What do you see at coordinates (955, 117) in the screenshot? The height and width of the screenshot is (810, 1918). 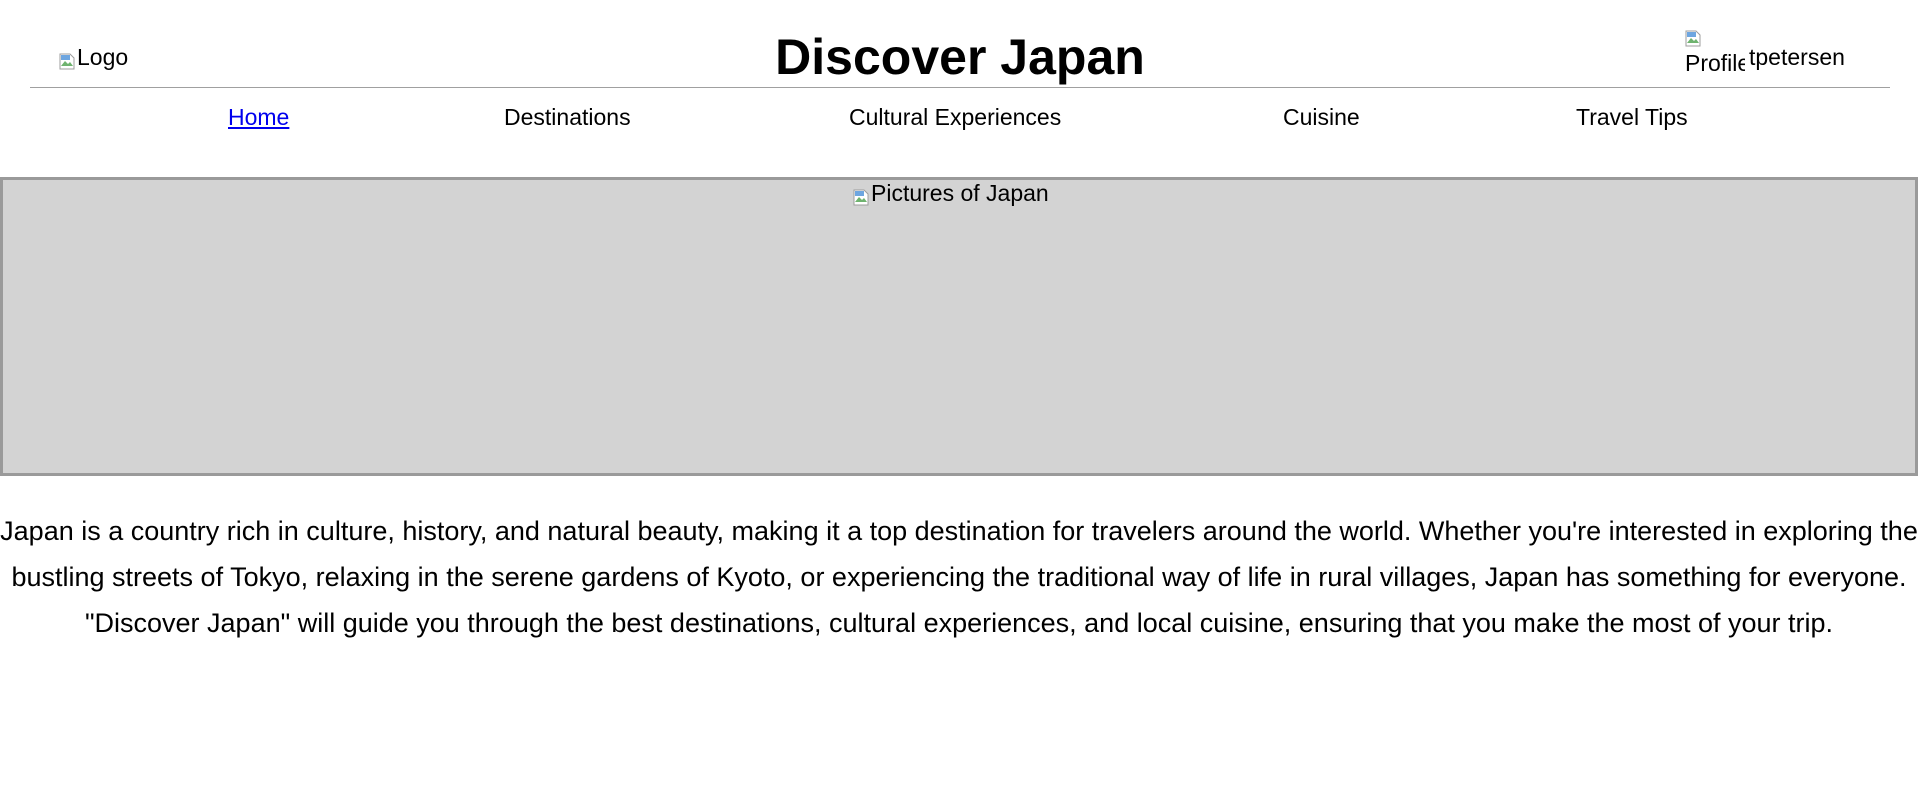 I see `nav-item-cultural-experiences: Cultural Experiences` at bounding box center [955, 117].